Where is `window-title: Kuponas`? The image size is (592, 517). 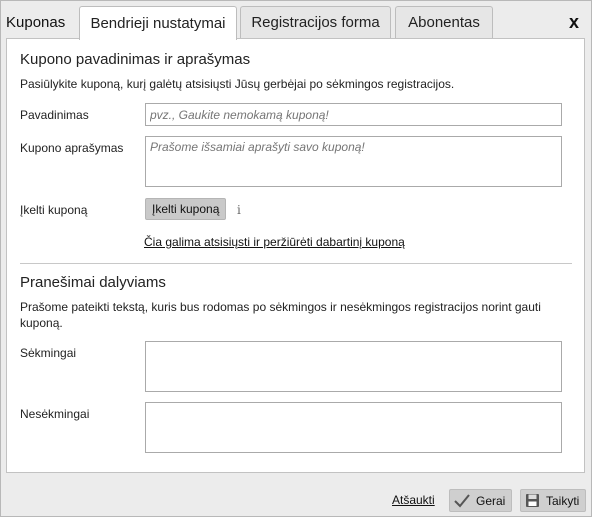
window-title: Kuponas is located at coordinates (36, 22).